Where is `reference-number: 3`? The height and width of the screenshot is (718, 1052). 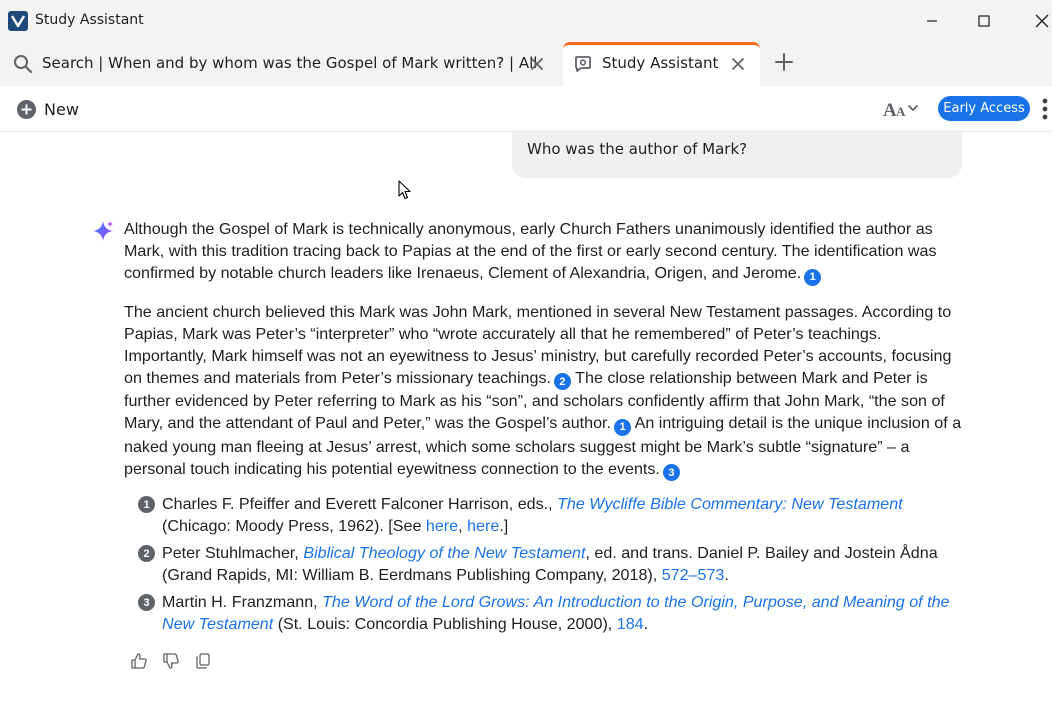 reference-number: 3 is located at coordinates (146, 602).